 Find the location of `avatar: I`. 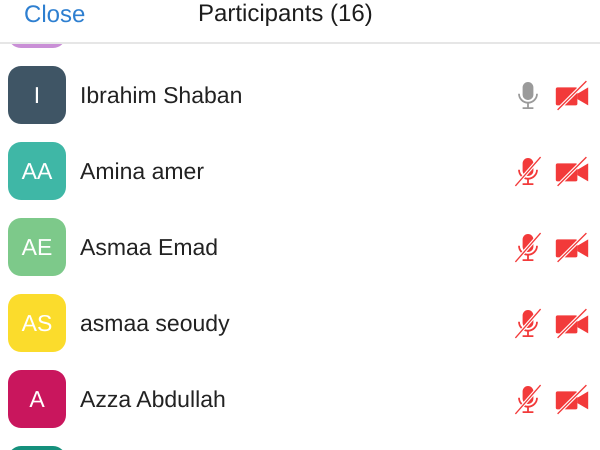

avatar: I is located at coordinates (37, 95).